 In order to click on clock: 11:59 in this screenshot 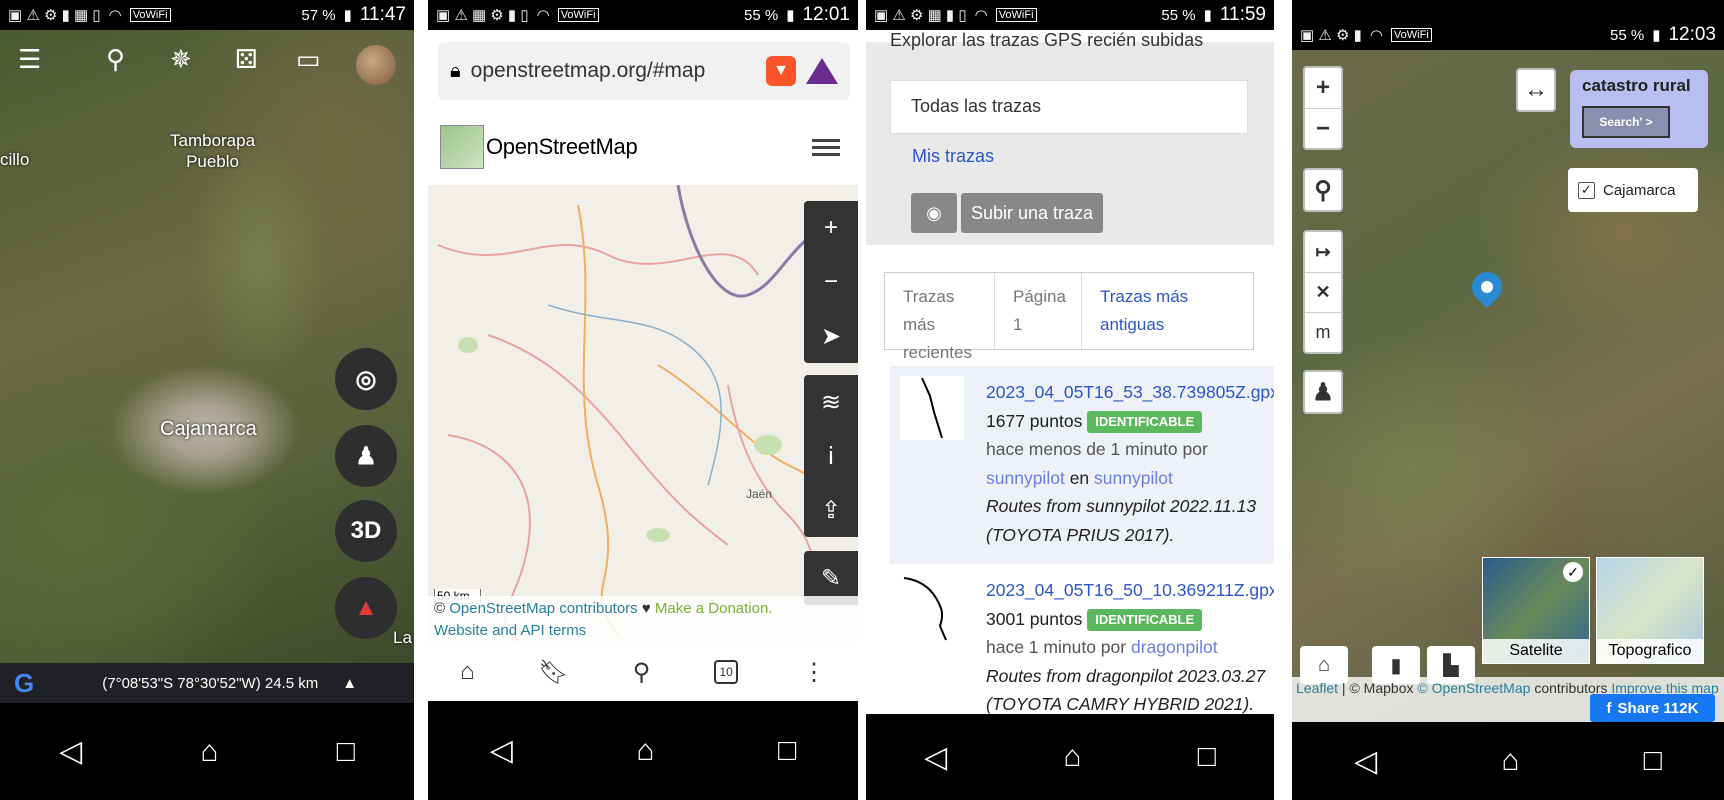, I will do `click(1242, 14)`.